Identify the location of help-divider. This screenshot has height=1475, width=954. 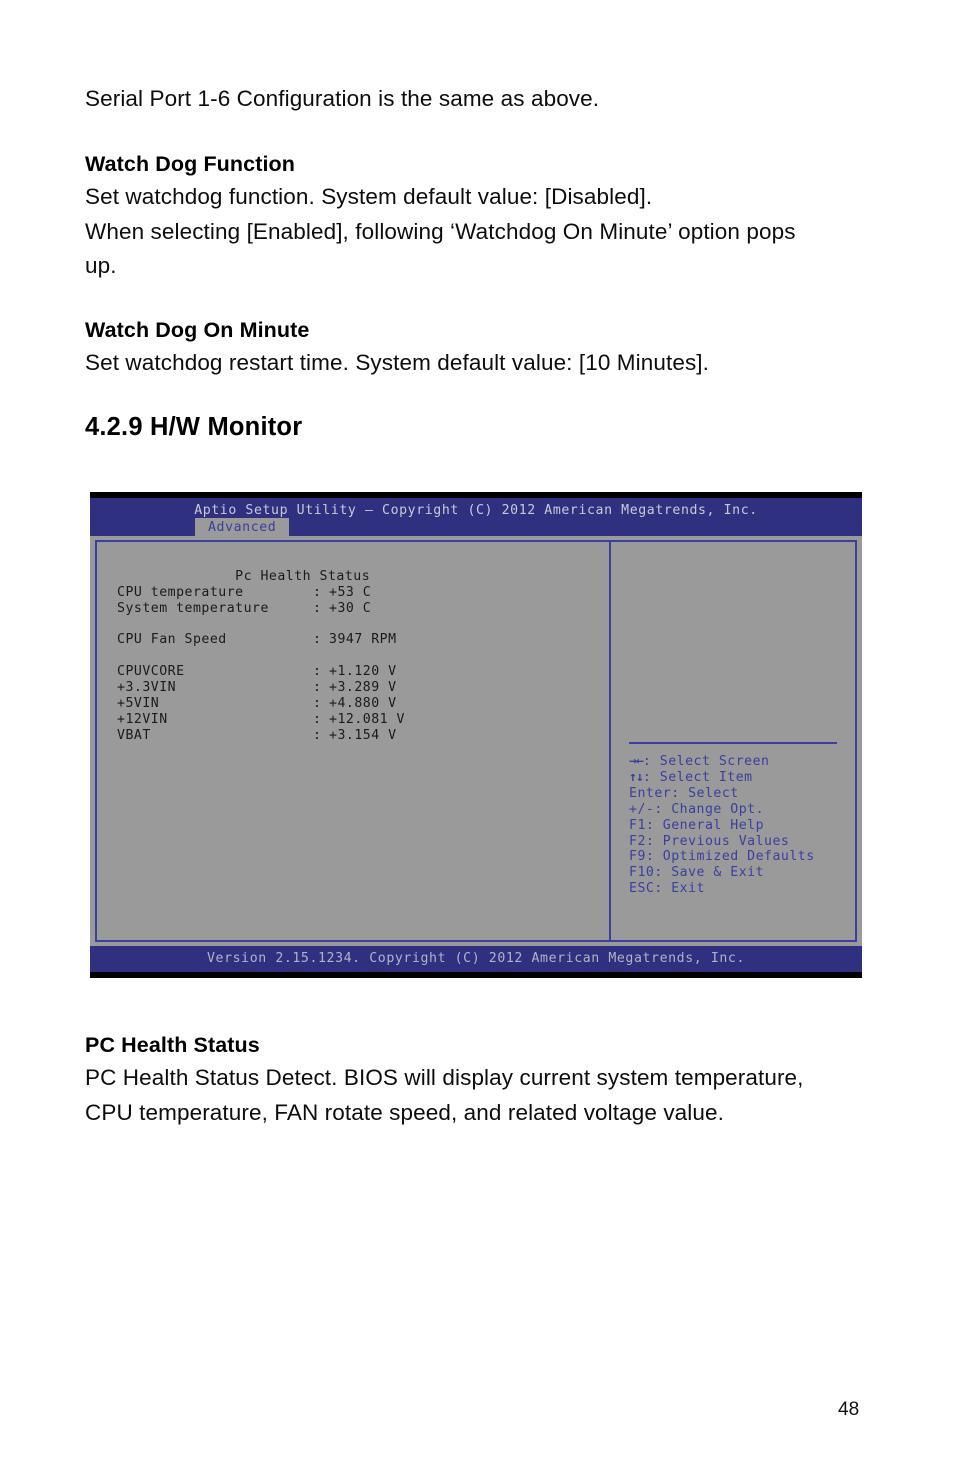
(733, 743).